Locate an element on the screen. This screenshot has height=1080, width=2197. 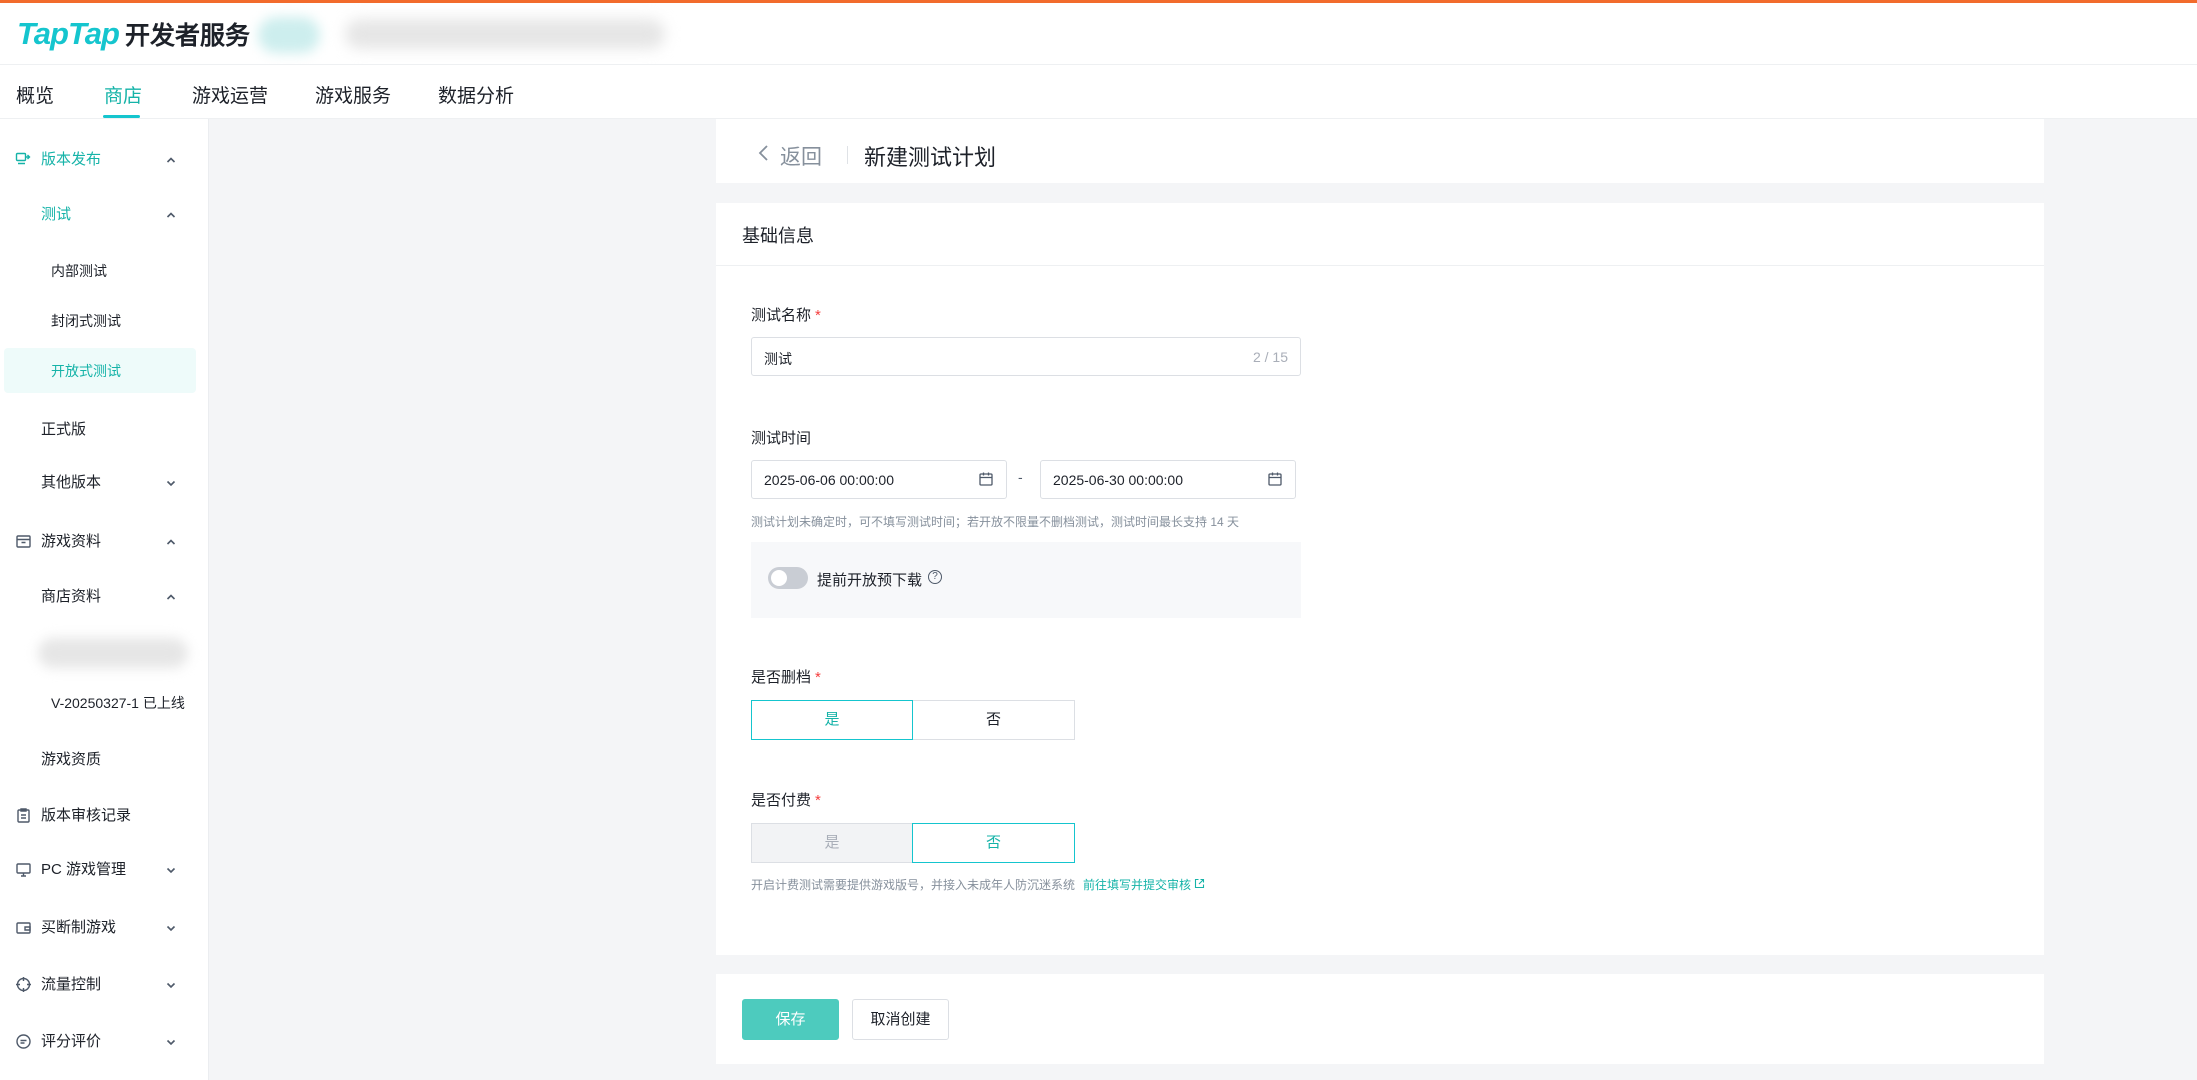
logo-service: 开发者服务 is located at coordinates (187, 36).